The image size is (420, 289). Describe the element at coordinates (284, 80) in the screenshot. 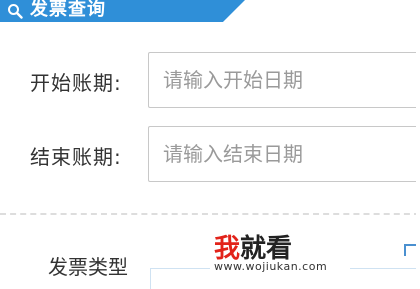

I see `start-date-input` at that location.